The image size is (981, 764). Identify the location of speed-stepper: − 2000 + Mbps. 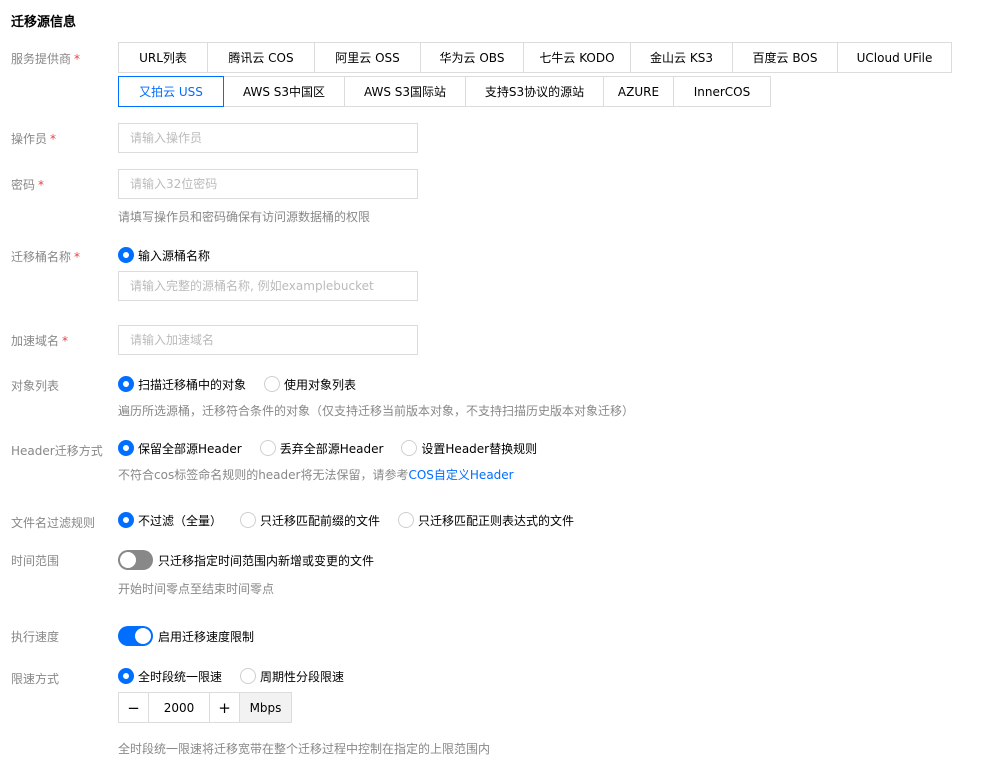
(205, 707).